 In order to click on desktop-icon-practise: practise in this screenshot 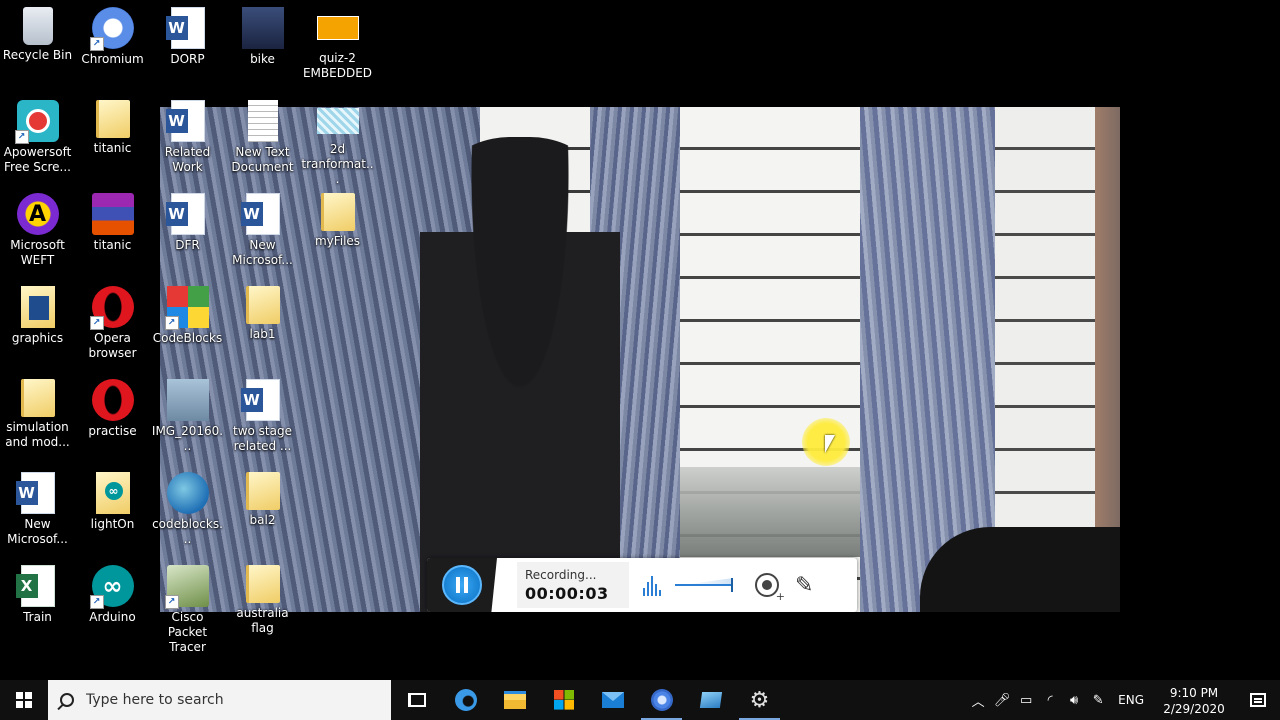, I will do `click(112, 418)`.